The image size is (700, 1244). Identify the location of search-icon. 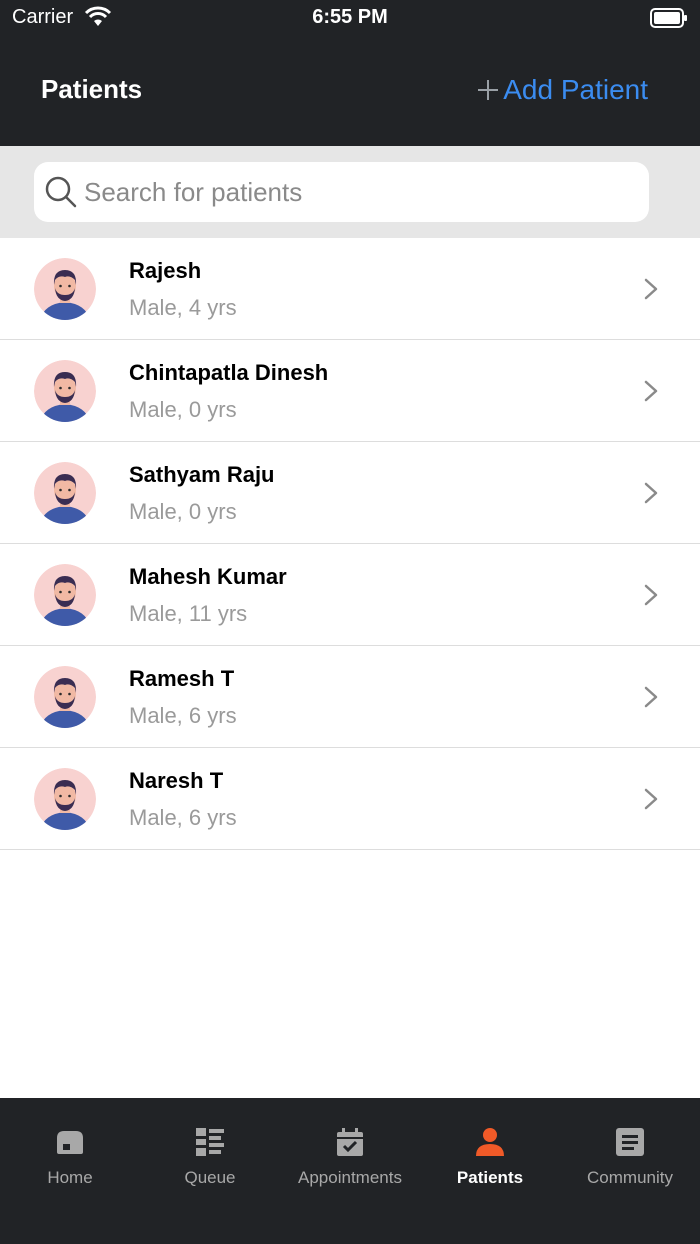
(61, 192).